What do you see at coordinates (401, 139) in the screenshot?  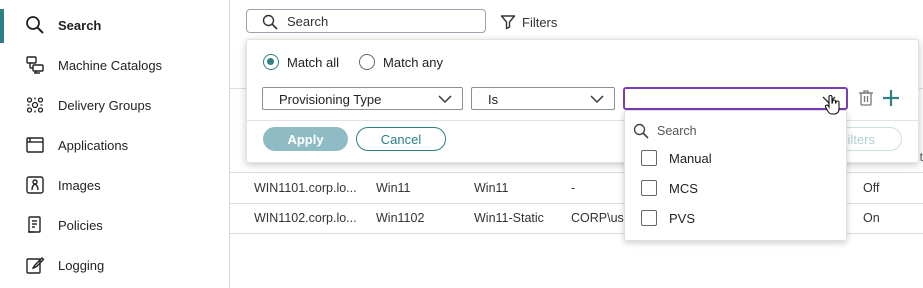 I see `cancel-button: Cancel` at bounding box center [401, 139].